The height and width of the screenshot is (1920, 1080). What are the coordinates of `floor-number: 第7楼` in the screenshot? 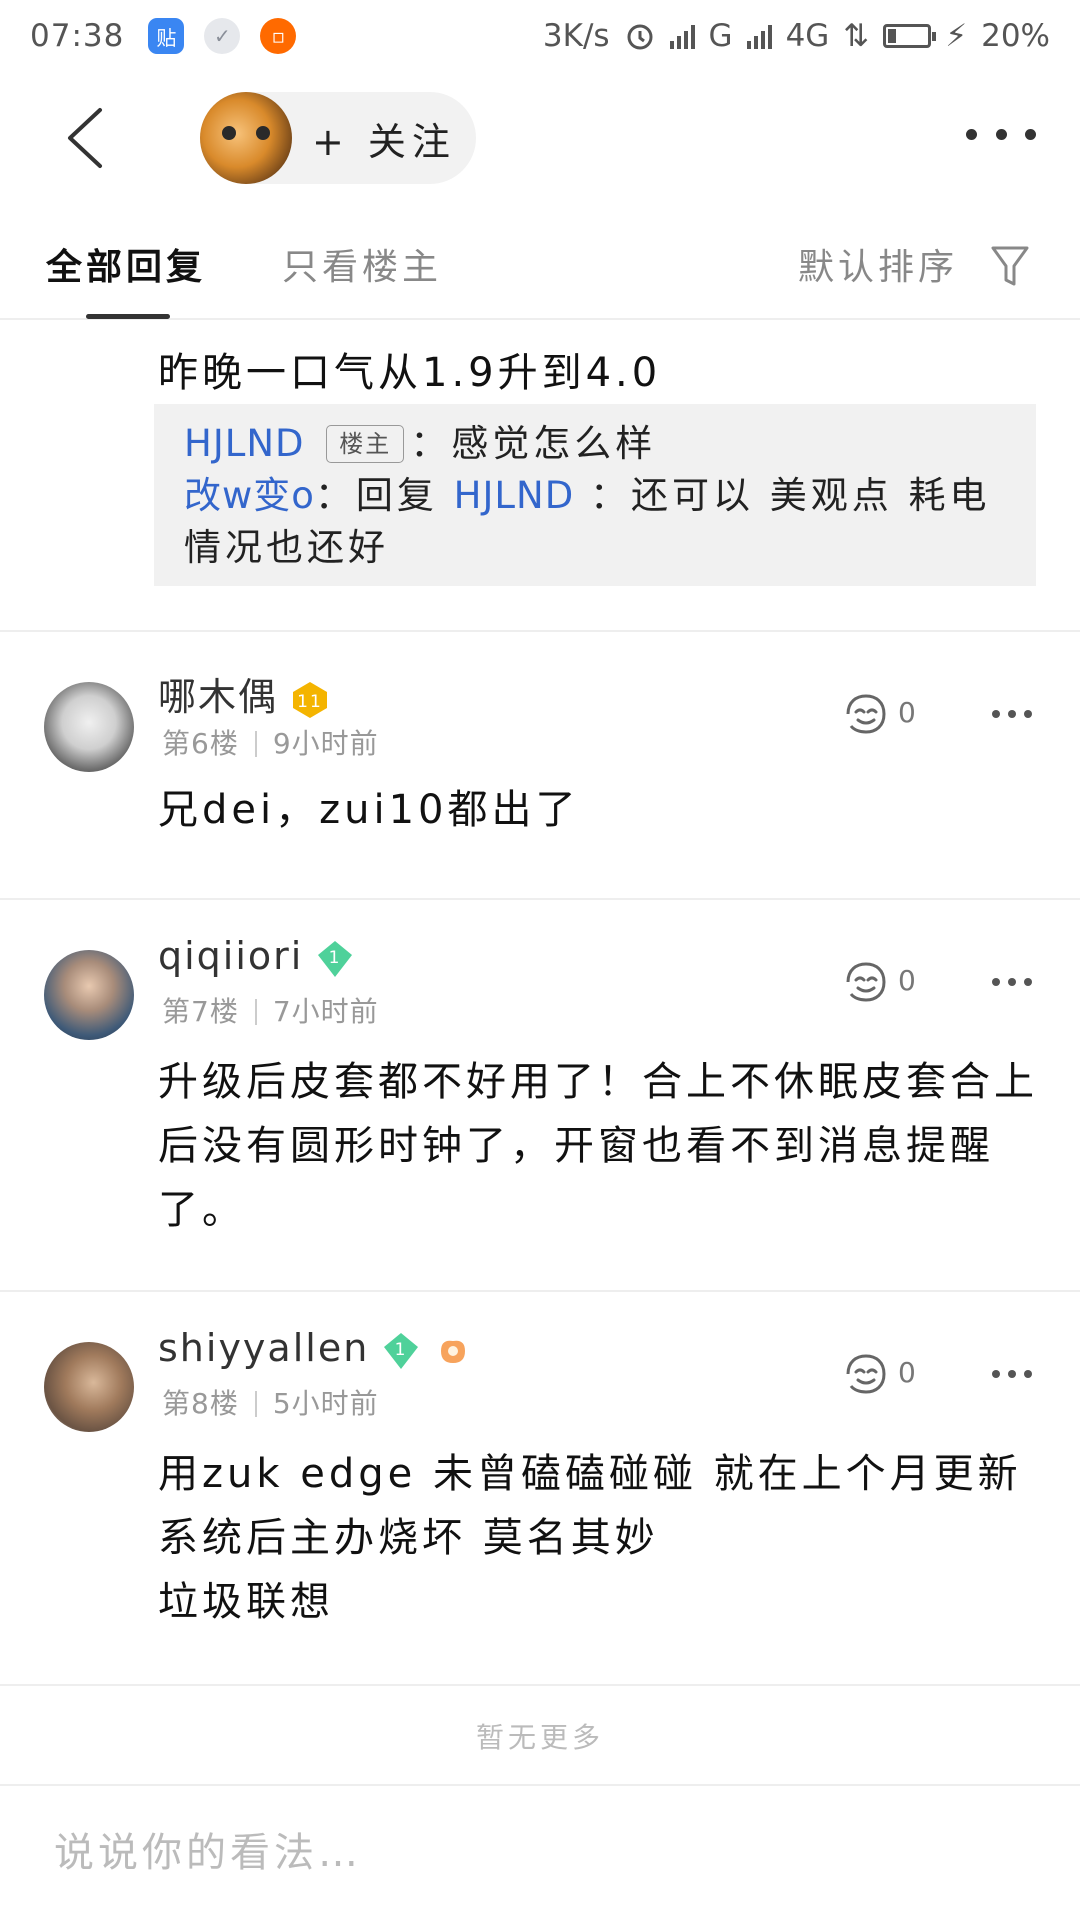 It's located at (200, 1011).